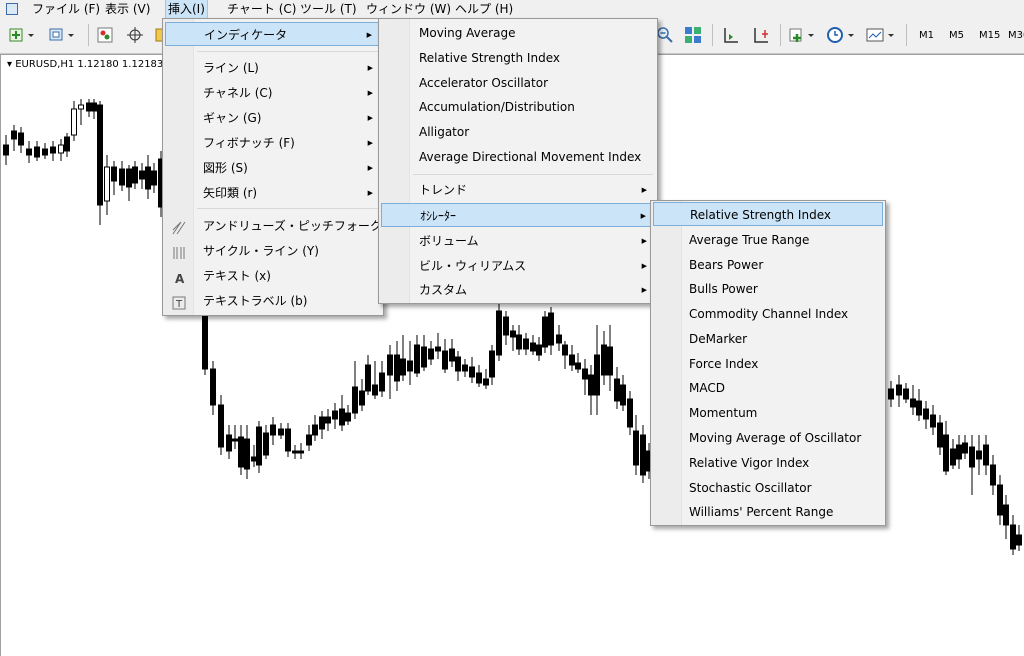 The height and width of the screenshot is (656, 1024). Describe the element at coordinates (273, 93) in the screenshot. I see `insert-menu-item-c: チャネル (C) ▶` at that location.